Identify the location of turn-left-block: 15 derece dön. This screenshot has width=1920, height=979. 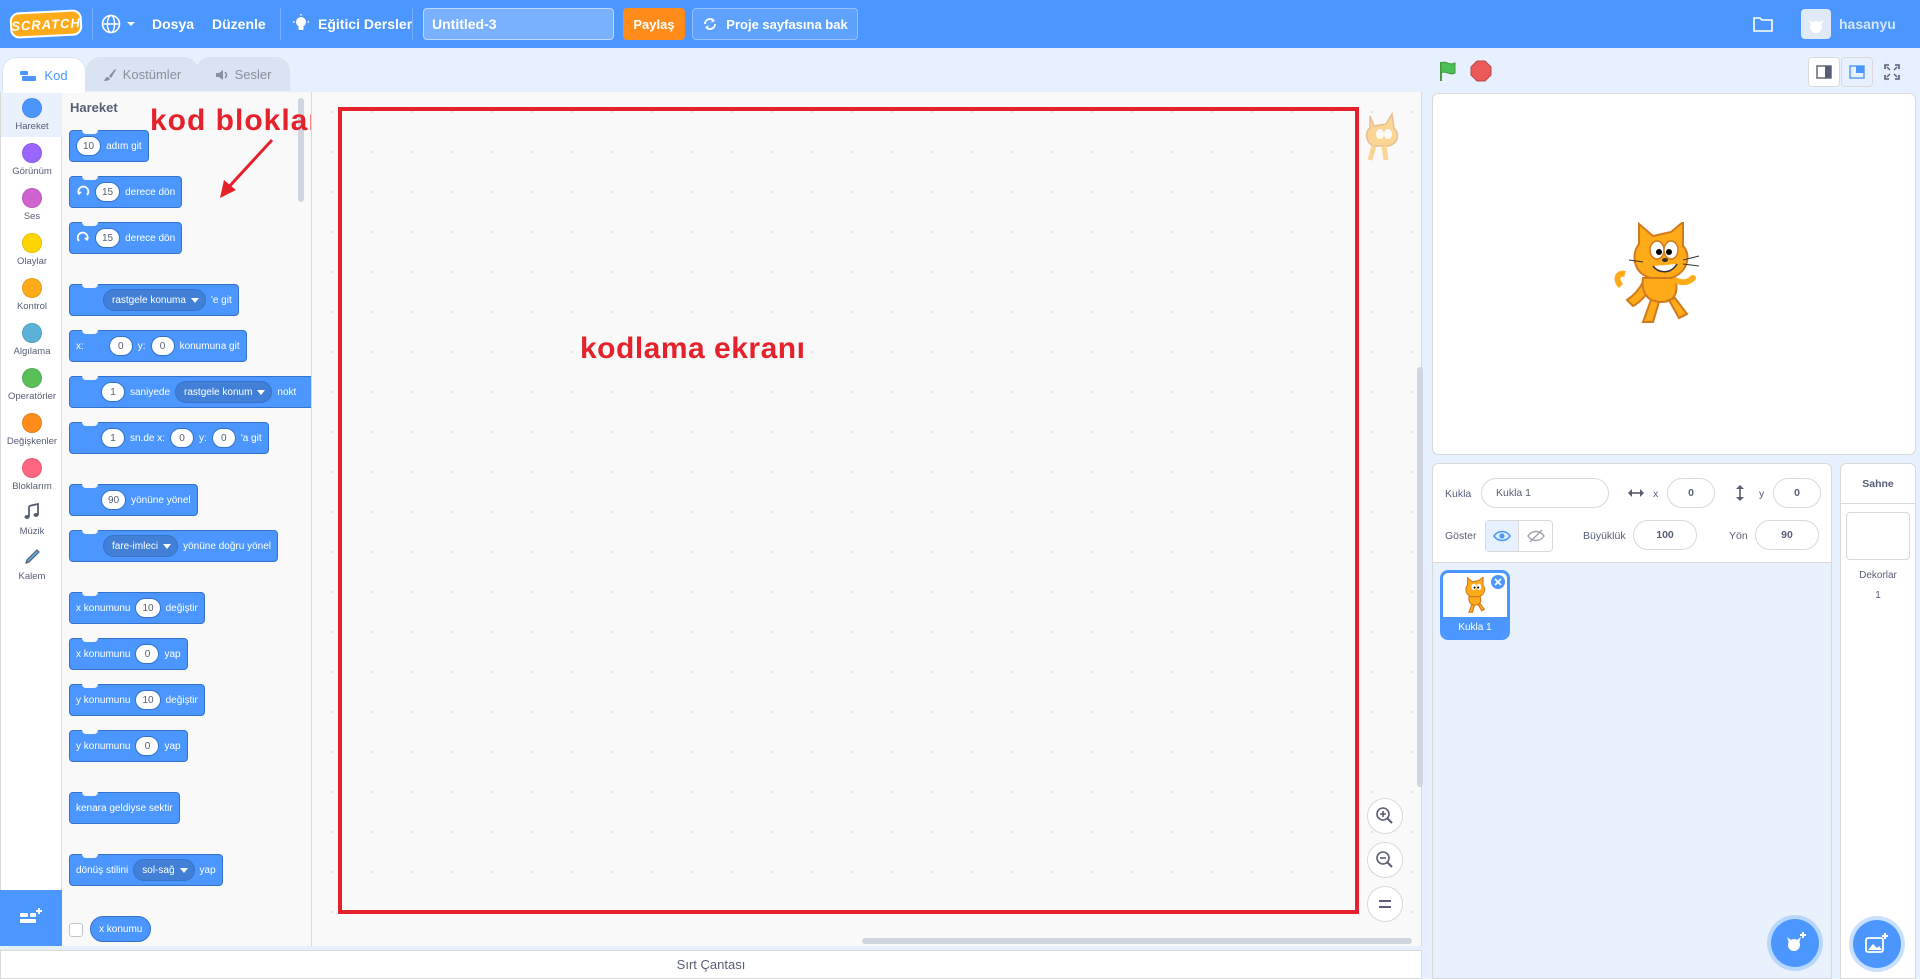
(126, 238).